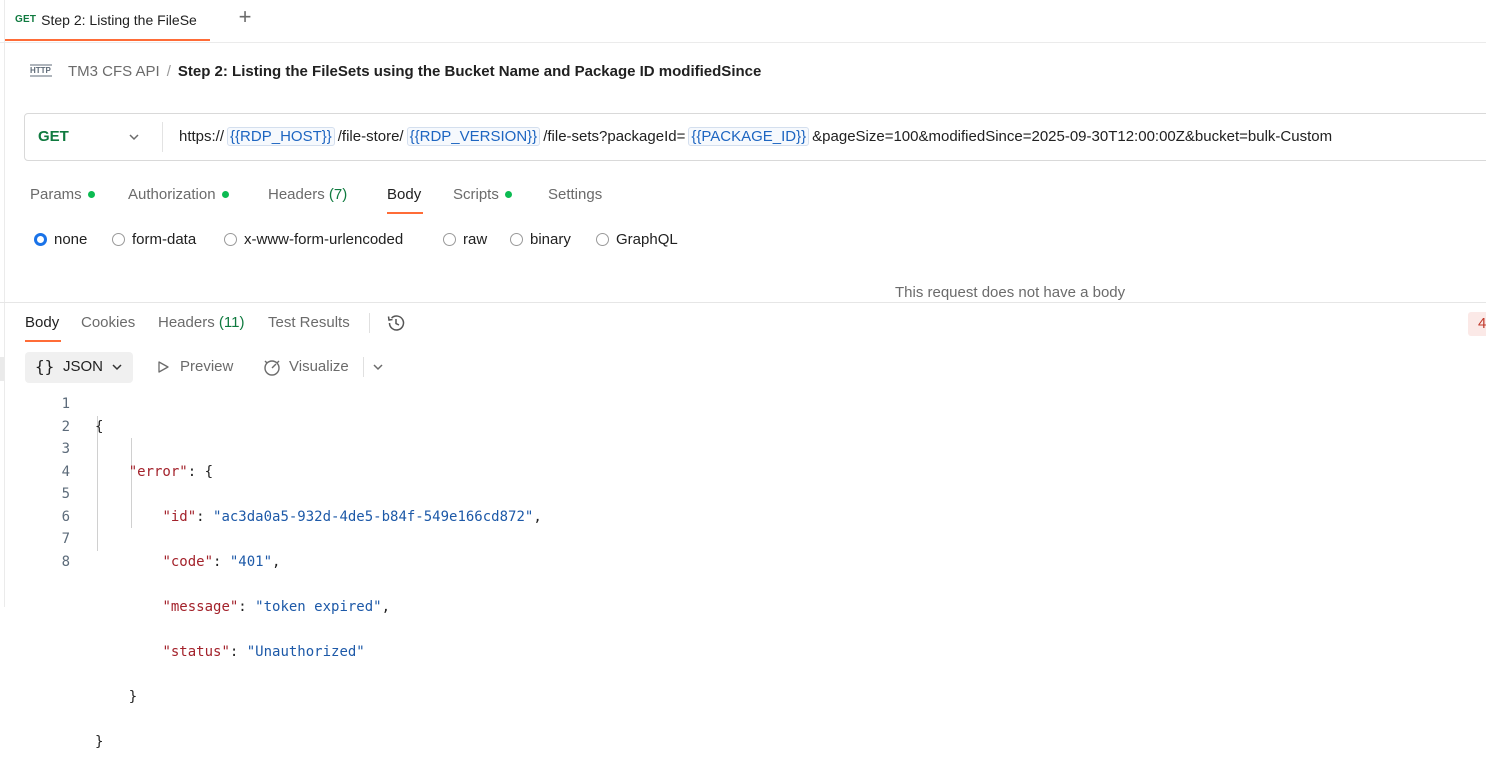 The width and height of the screenshot is (1486, 776). What do you see at coordinates (172, 194) in the screenshot?
I see `tab-authorization-label: Authorization` at bounding box center [172, 194].